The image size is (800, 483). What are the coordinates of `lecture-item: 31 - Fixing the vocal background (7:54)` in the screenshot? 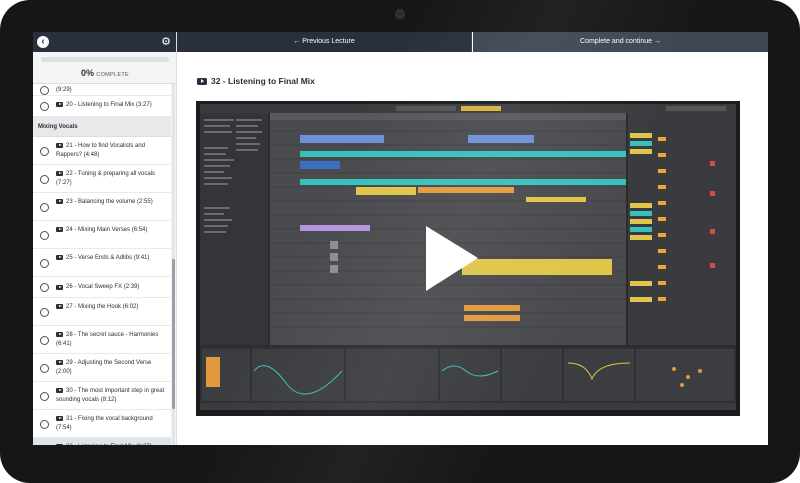 It's located at (102, 424).